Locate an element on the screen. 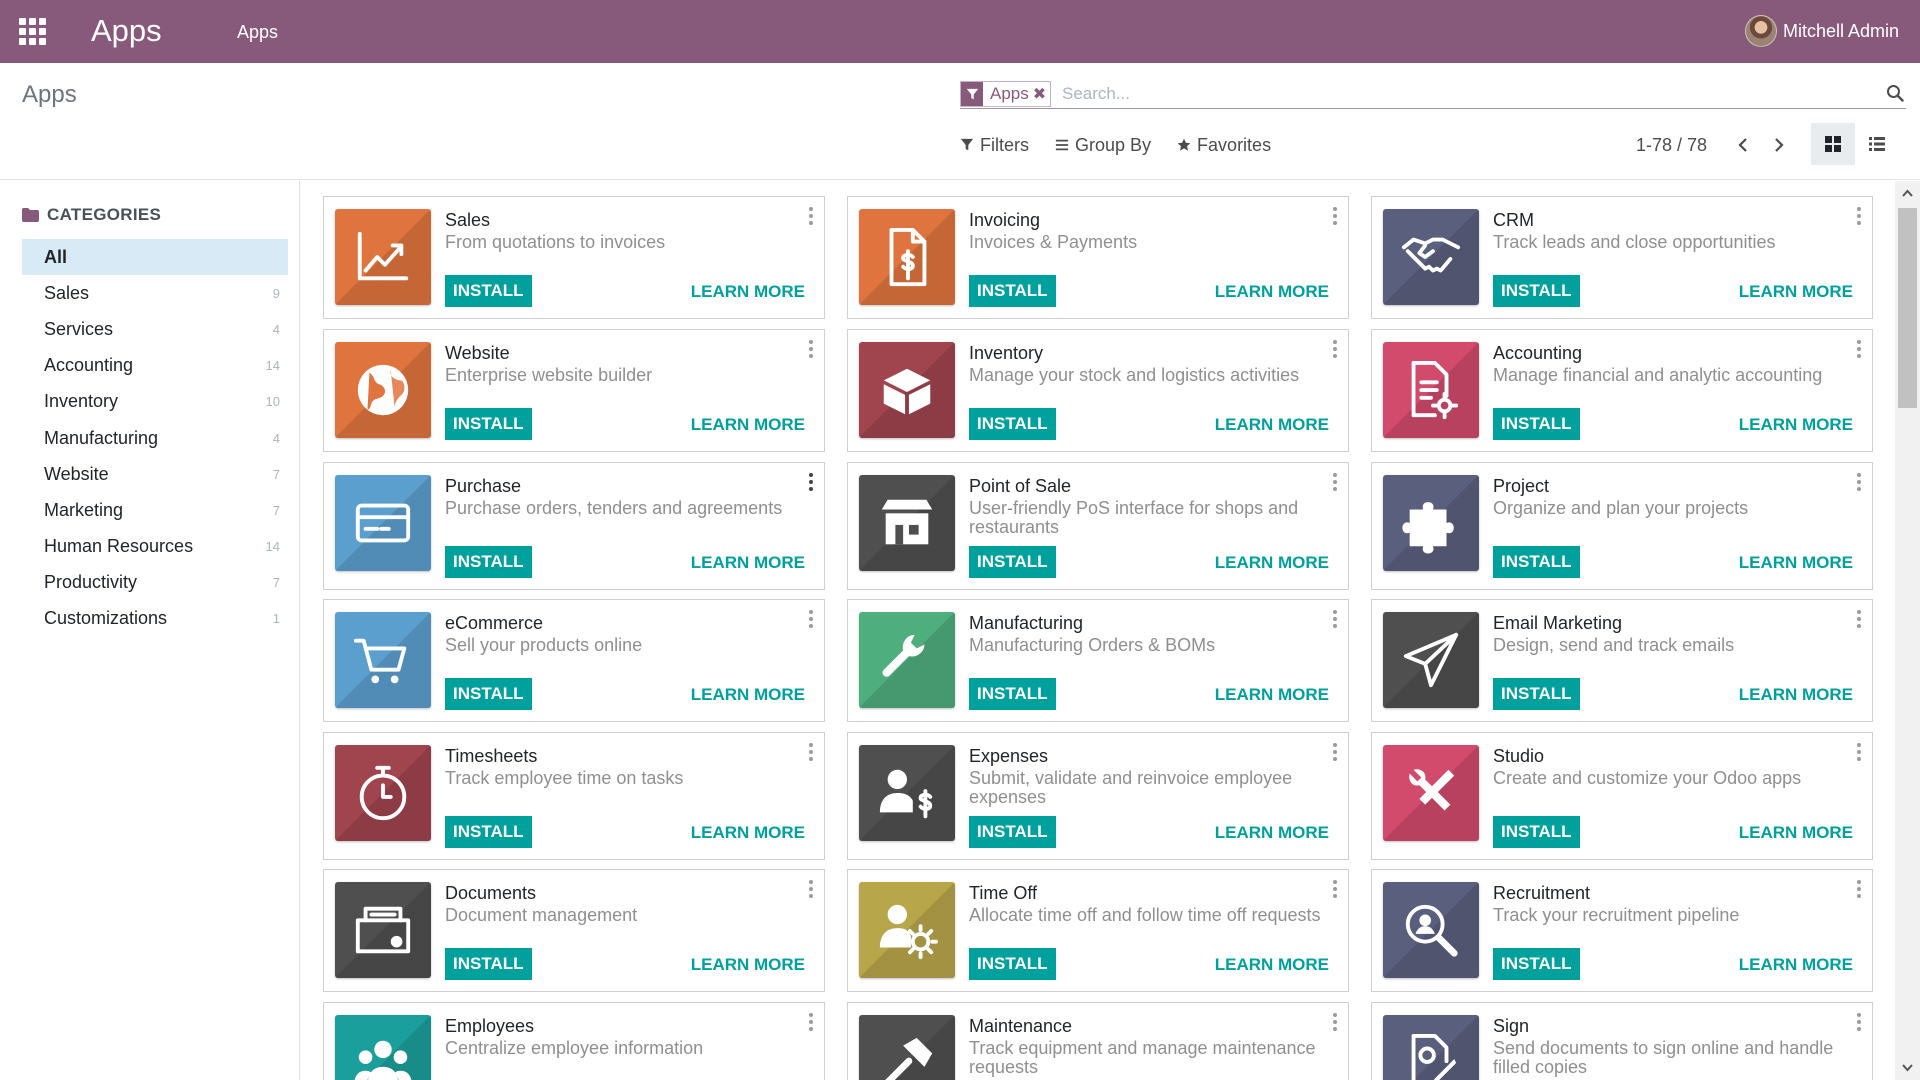 Image resolution: width=1920 pixels, height=1080 pixels. sidebar-item-inventory: Inventory 10 is located at coordinates (155, 402).